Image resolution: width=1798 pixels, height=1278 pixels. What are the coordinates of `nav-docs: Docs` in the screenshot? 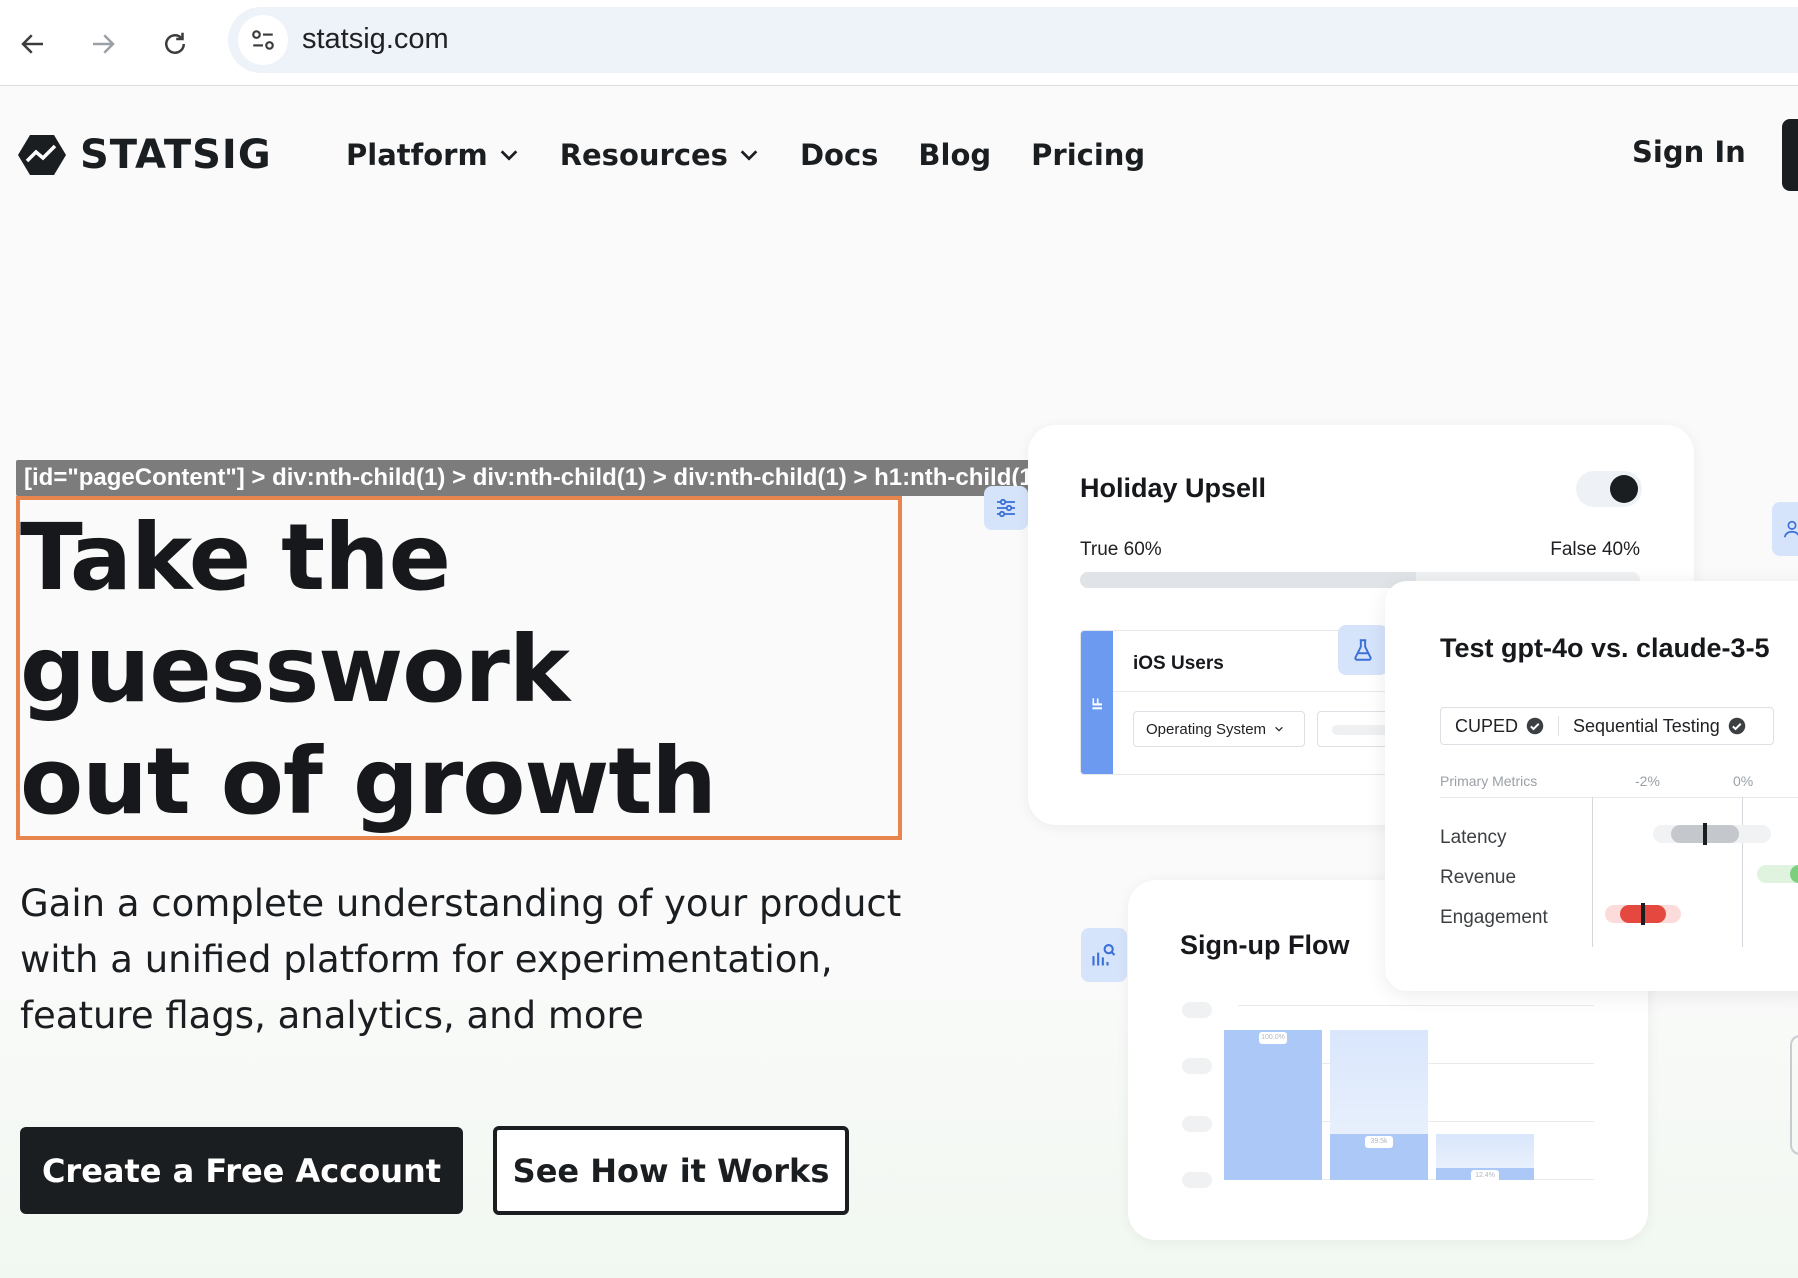 It's located at (839, 155).